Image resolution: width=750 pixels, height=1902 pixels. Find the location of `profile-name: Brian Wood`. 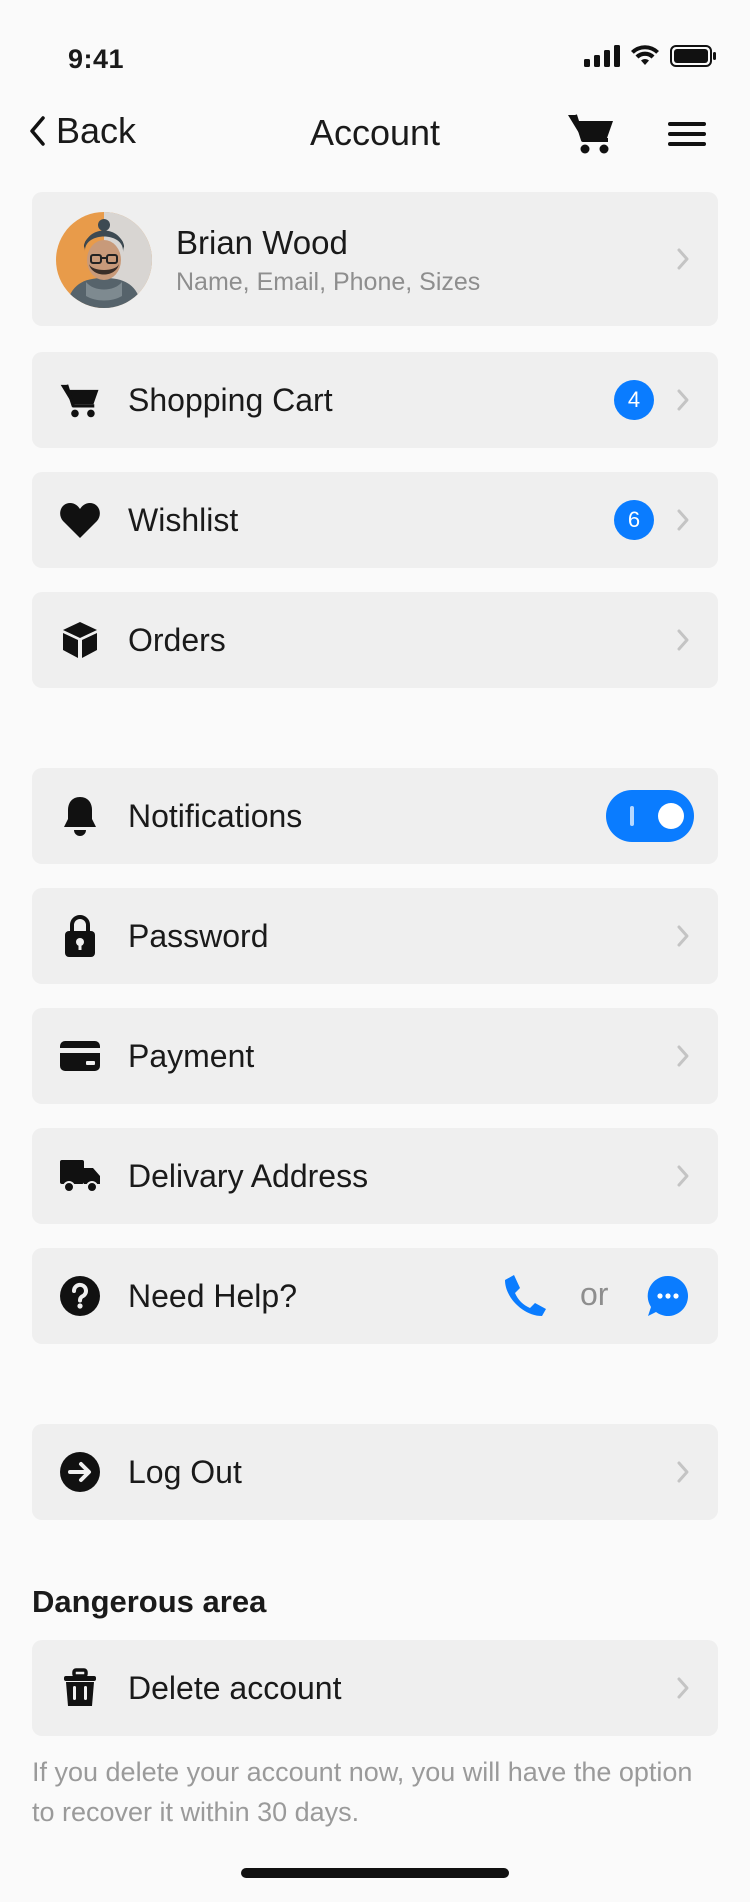

profile-name: Brian Wood is located at coordinates (262, 242).